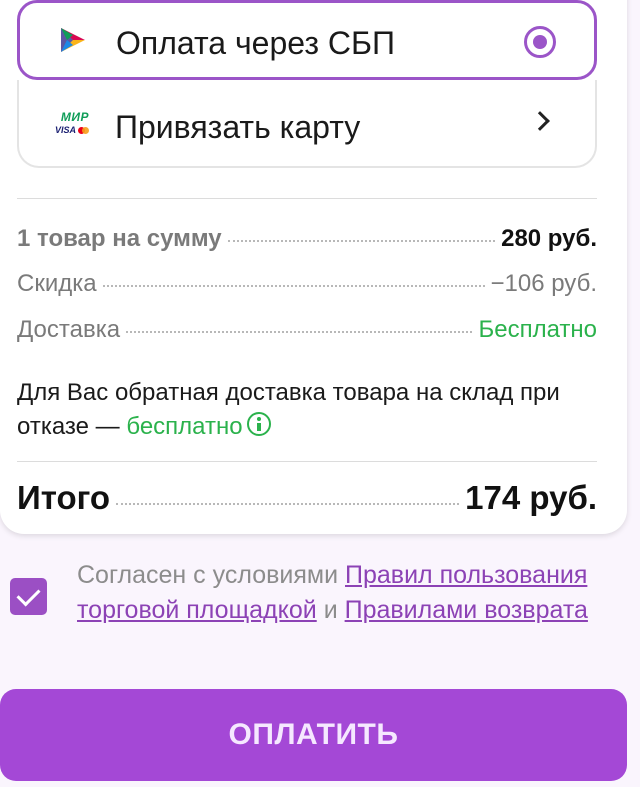 Image resolution: width=640 pixels, height=787 pixels. Describe the element at coordinates (184, 426) in the screenshot. I see `return-note-free: бесплатно` at that location.